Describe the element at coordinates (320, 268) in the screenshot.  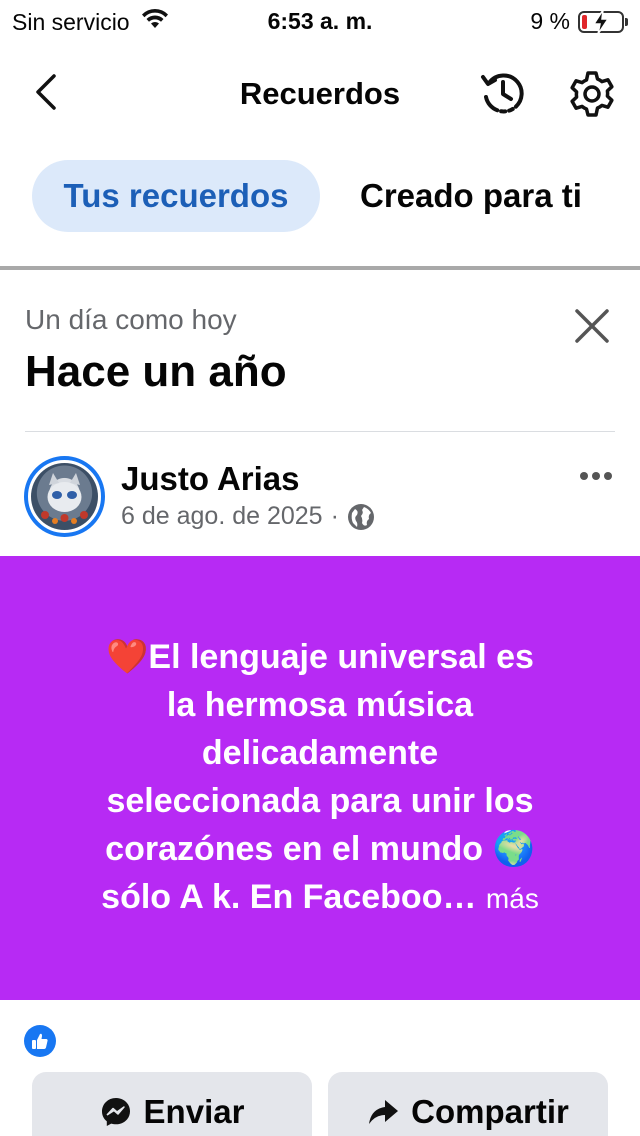
I see `section-divider` at that location.